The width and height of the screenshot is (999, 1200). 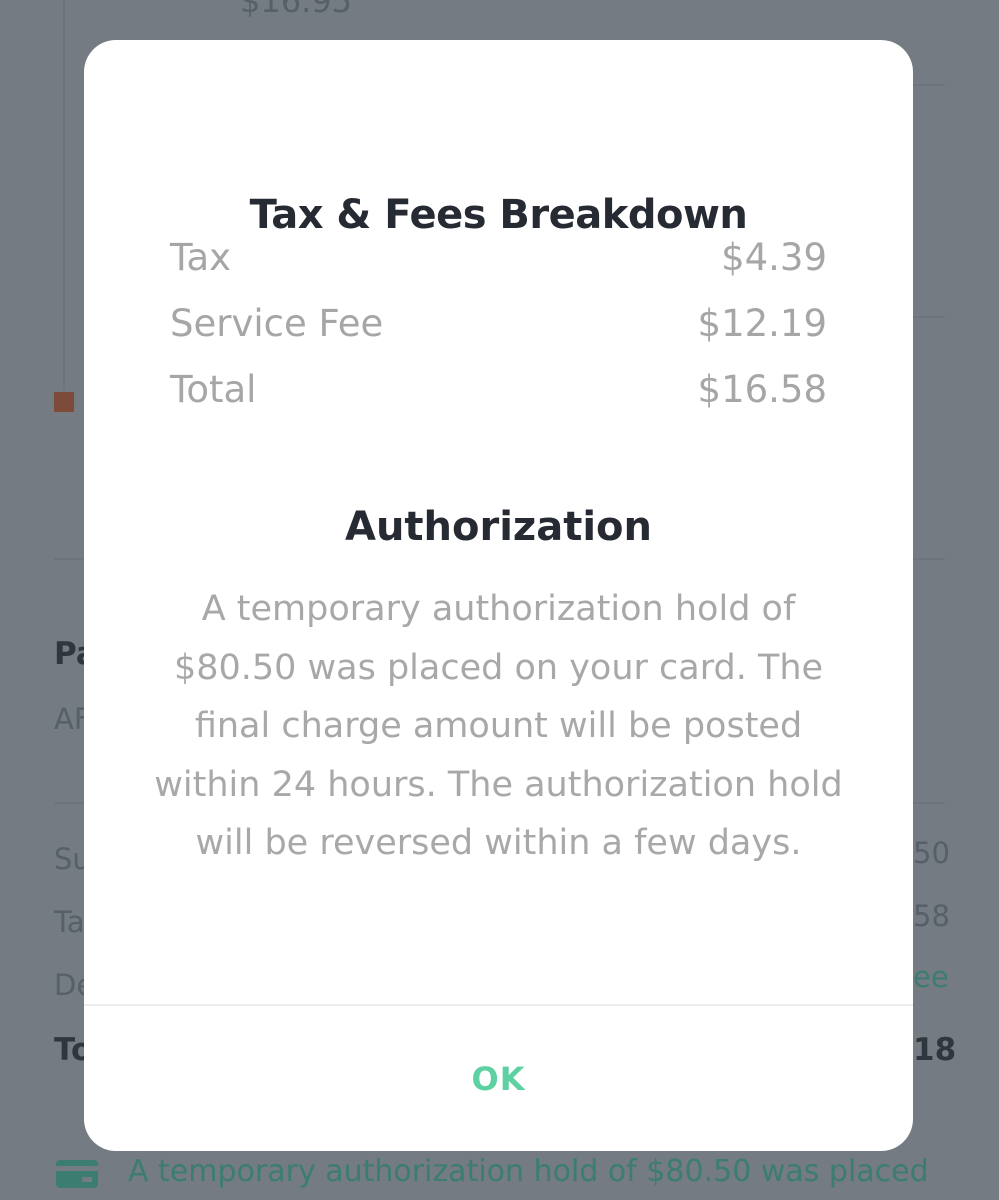 What do you see at coordinates (774, 257) in the screenshot?
I see `fee-value: $4.39` at bounding box center [774, 257].